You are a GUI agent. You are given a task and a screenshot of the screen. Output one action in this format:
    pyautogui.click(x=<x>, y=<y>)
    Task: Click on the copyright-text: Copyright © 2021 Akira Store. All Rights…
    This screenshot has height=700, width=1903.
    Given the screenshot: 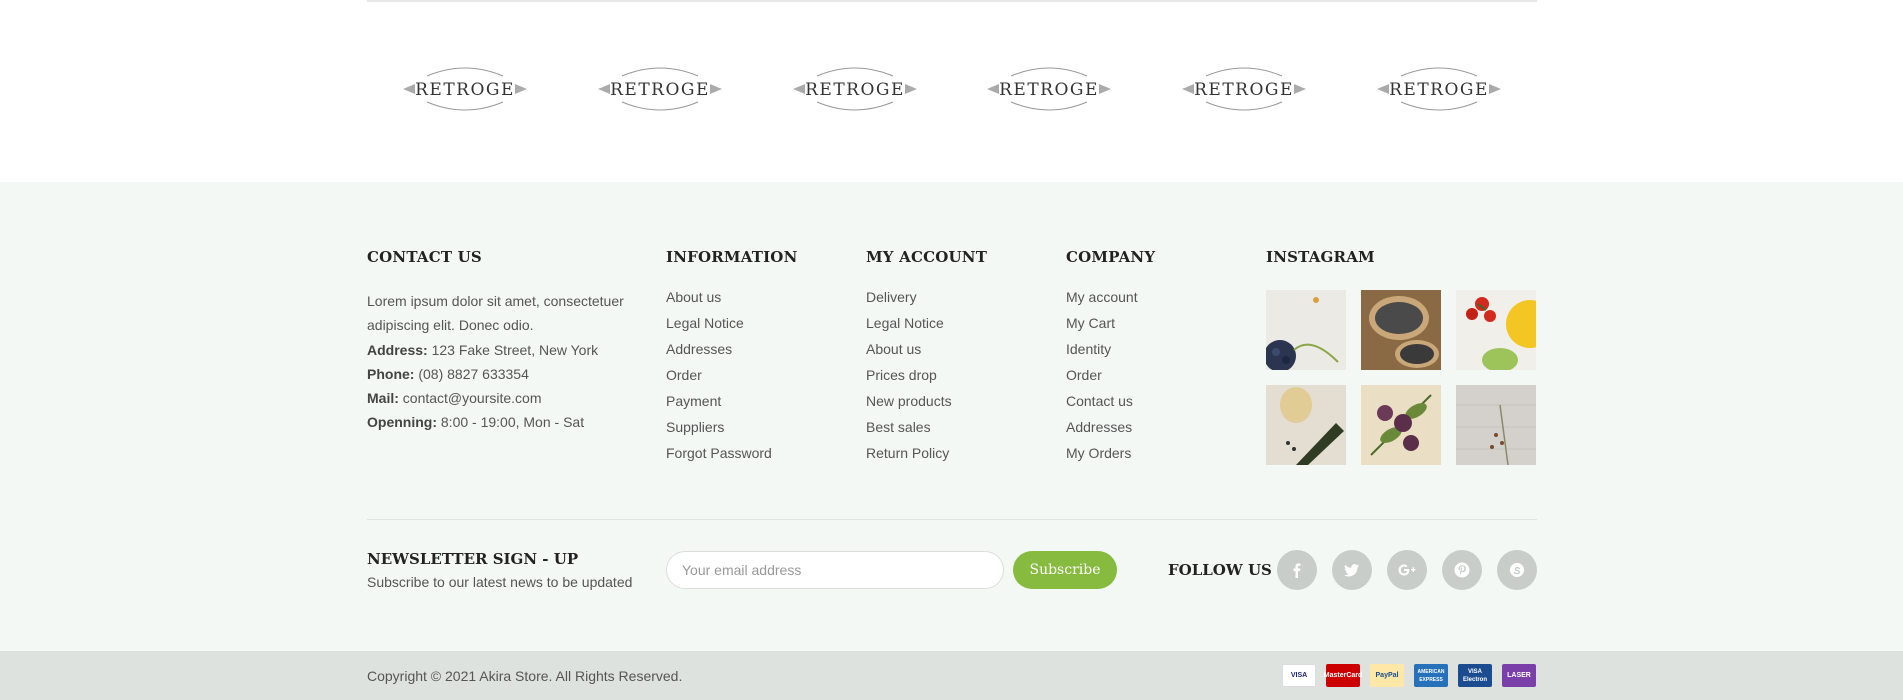 What is the action you would take?
    pyautogui.click(x=525, y=676)
    